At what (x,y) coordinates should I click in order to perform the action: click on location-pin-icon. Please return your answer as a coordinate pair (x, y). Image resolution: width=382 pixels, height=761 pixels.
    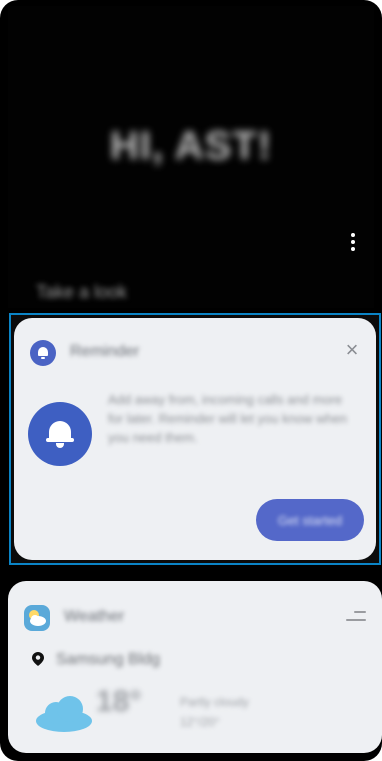
    Looking at the image, I should click on (38, 659).